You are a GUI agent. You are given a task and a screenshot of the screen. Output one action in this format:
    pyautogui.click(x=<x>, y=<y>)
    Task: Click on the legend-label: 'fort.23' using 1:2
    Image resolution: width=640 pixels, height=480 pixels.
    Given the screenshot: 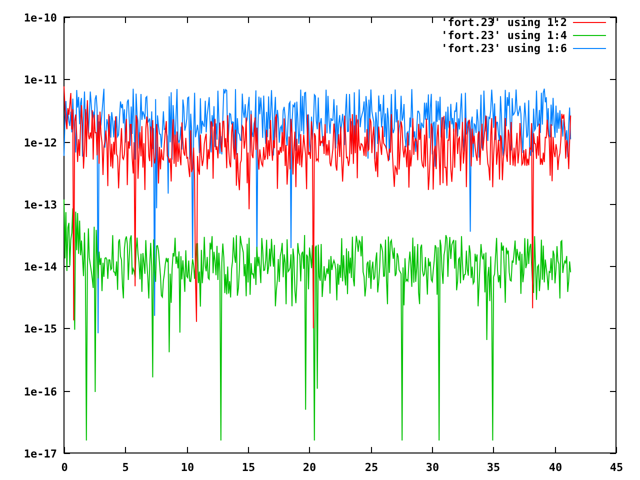 What is the action you would take?
    pyautogui.click(x=504, y=22)
    